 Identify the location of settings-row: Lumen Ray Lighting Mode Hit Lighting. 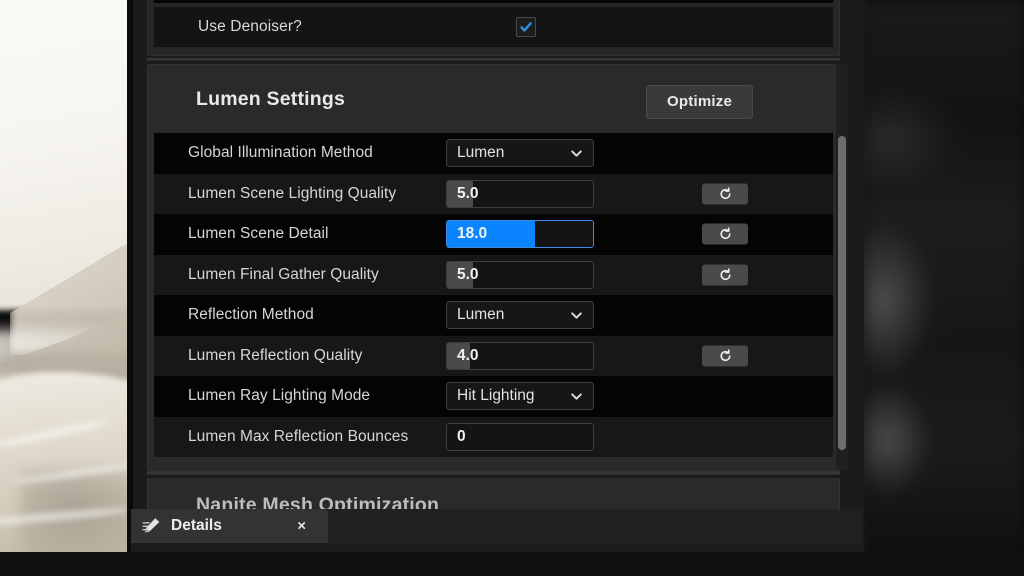
(493, 396).